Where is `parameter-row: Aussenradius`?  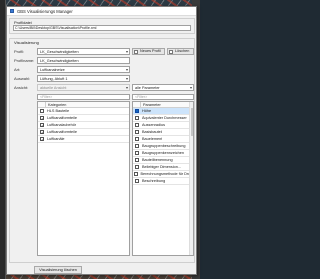
parameter-row: Aussenradius is located at coordinates (163, 125).